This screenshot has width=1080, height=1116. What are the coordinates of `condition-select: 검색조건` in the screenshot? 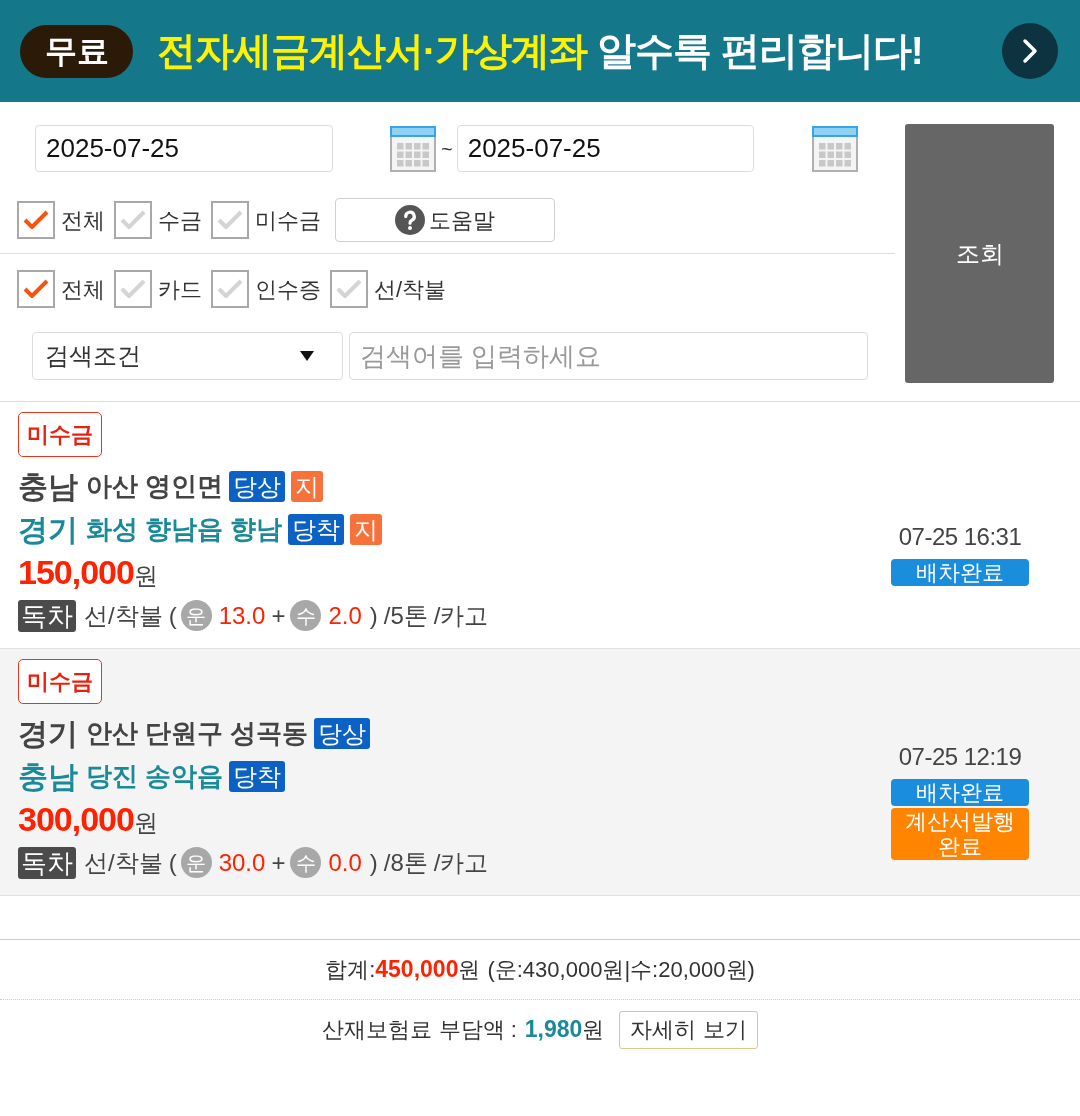 It's located at (187, 356).